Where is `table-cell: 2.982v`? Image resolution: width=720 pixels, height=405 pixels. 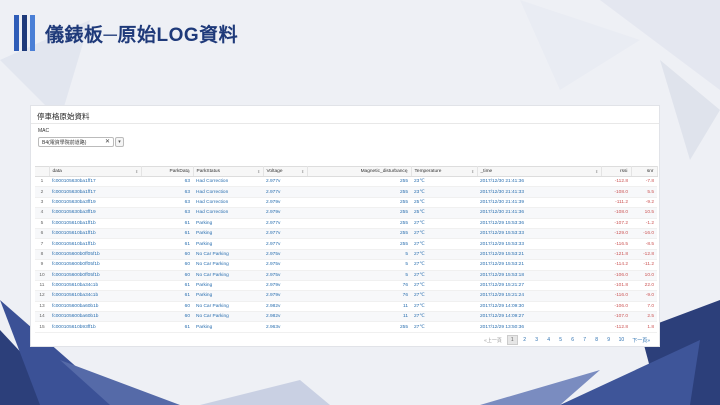 table-cell: 2.982v is located at coordinates (285, 317).